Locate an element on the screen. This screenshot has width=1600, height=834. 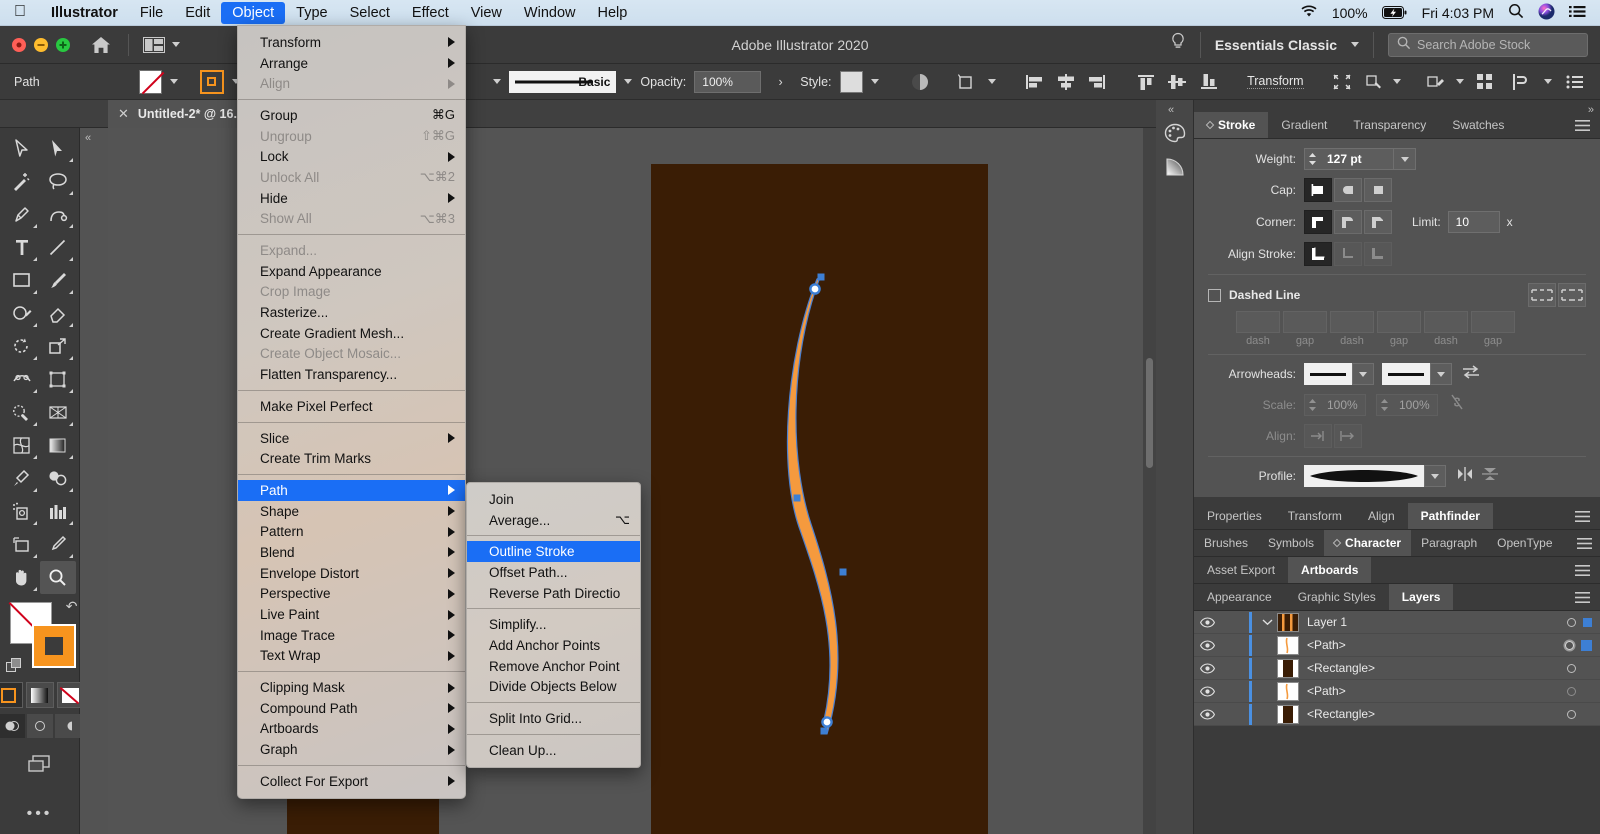
zoom-tool is located at coordinates (57, 577).